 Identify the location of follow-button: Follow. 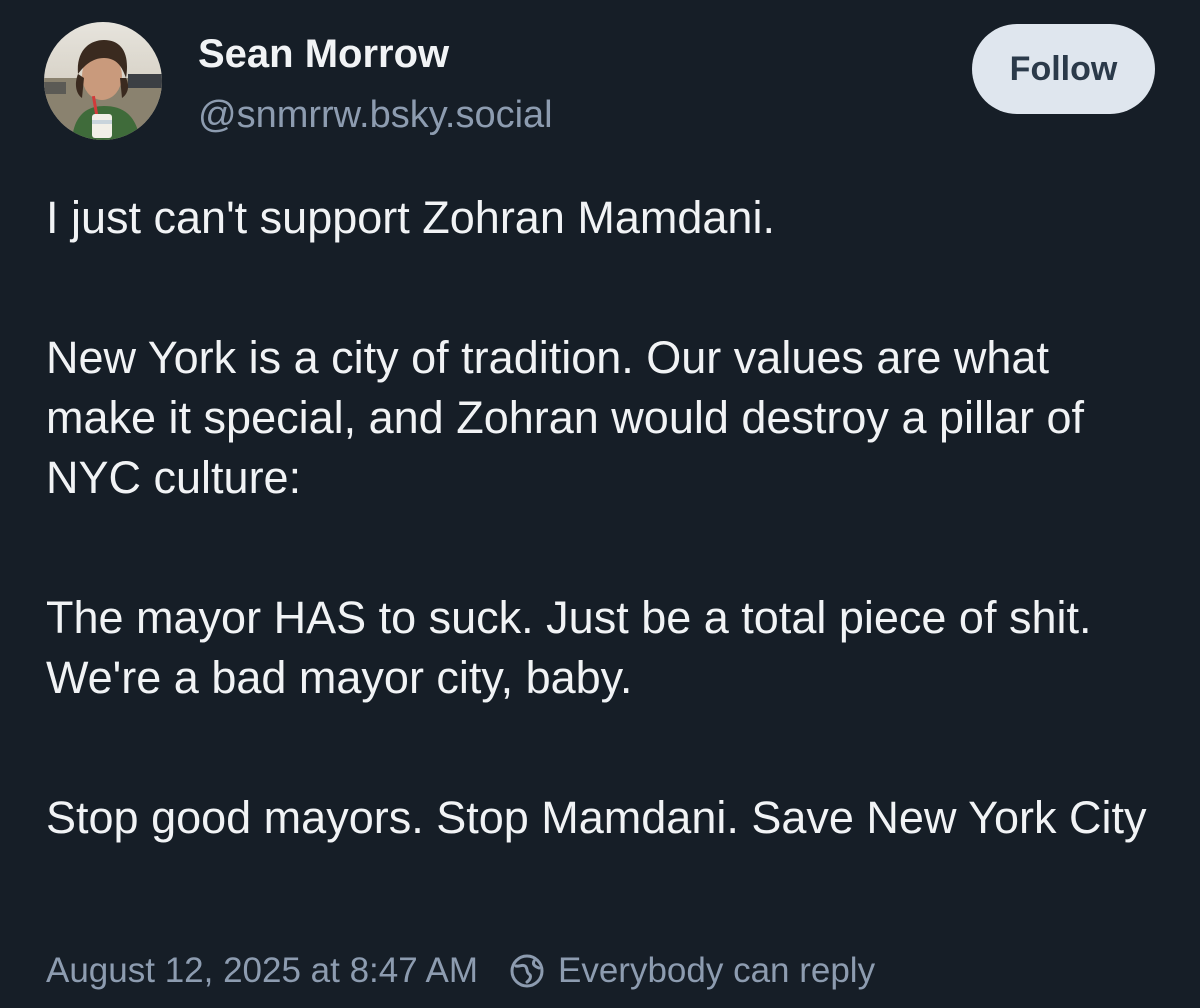
(1063, 69).